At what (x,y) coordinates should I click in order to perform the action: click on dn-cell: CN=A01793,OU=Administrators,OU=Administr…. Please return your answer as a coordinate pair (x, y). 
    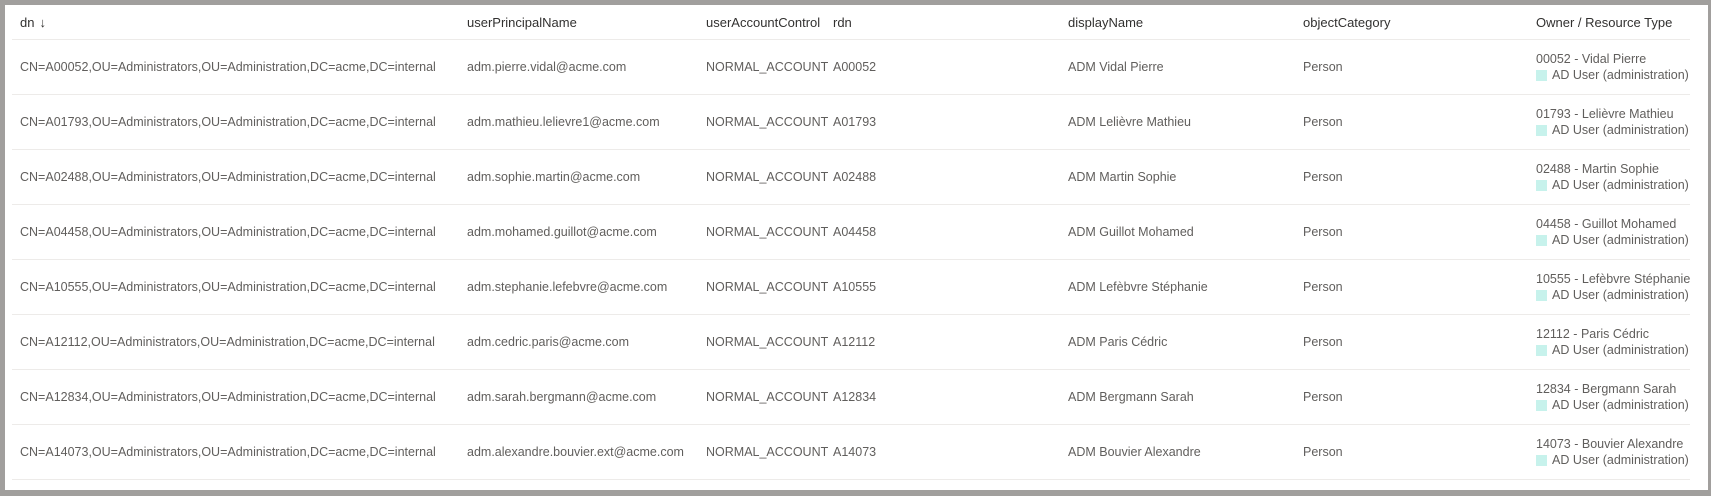
    Looking at the image, I should click on (228, 122).